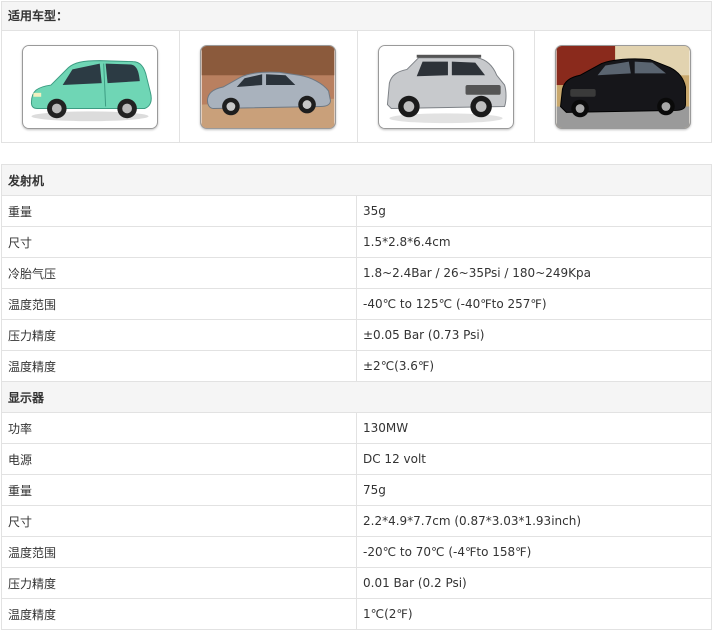 The width and height of the screenshot is (713, 630). I want to click on green-hatchback-car-icon, so click(90, 86).